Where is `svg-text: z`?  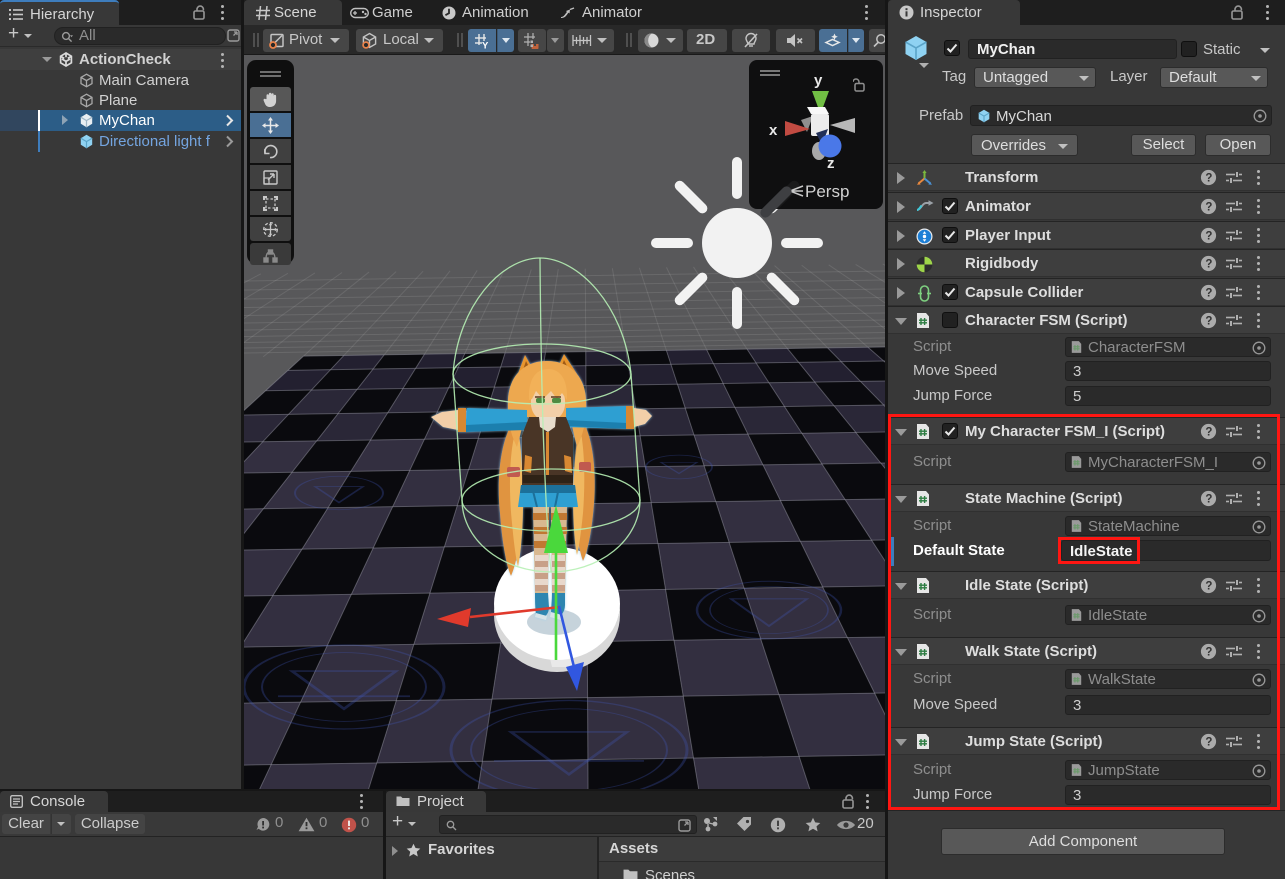
svg-text: z is located at coordinates (831, 163).